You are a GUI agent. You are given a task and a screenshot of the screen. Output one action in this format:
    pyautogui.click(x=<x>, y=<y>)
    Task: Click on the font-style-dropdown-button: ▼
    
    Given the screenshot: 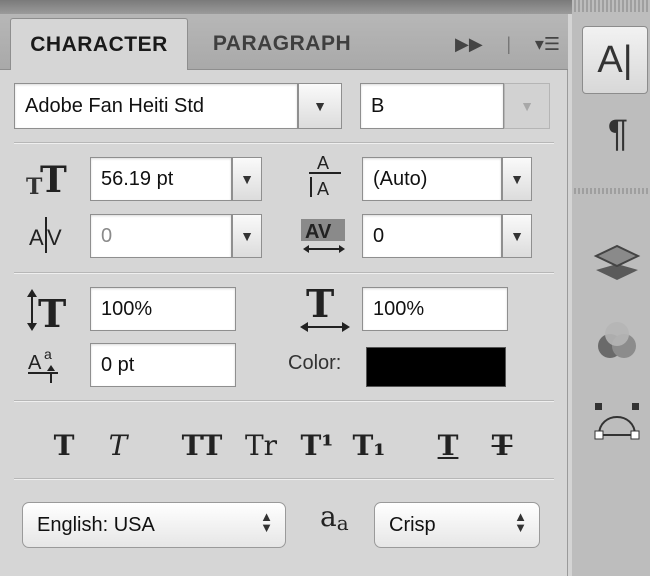 What is the action you would take?
    pyautogui.click(x=527, y=106)
    